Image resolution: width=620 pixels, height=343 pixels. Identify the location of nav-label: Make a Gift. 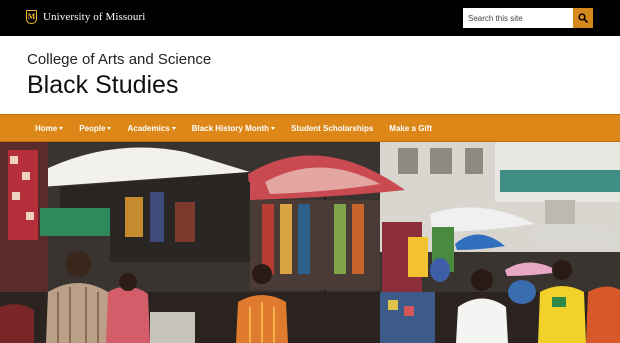
(410, 128).